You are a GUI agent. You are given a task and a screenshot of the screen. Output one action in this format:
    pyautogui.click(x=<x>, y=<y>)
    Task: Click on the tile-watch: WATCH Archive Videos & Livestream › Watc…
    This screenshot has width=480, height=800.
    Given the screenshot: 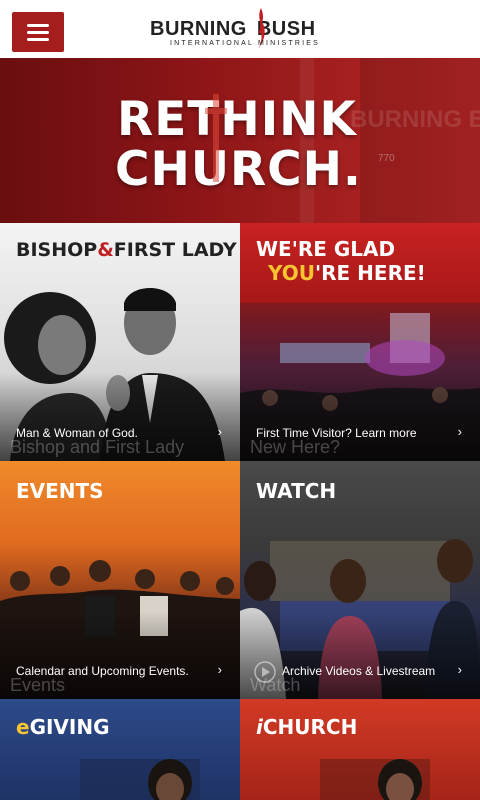 What is the action you would take?
    pyautogui.click(x=360, y=580)
    